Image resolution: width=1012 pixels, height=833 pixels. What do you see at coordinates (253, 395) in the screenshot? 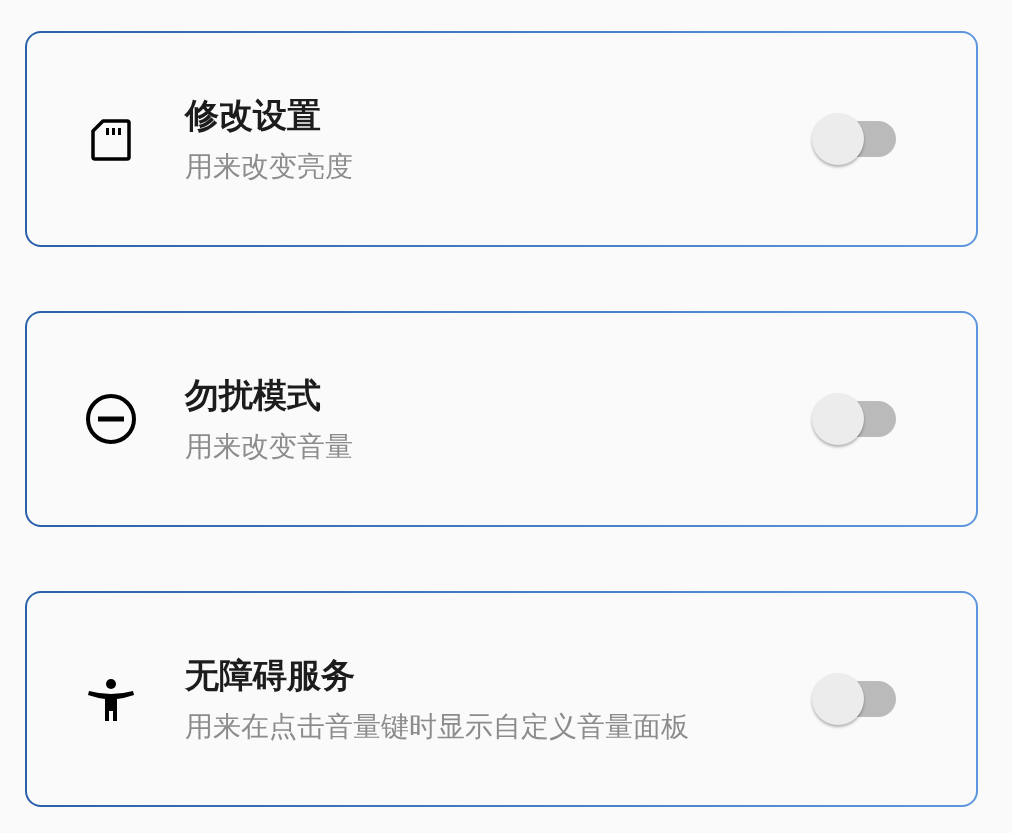
I see `setting-title: 勿扰模式` at bounding box center [253, 395].